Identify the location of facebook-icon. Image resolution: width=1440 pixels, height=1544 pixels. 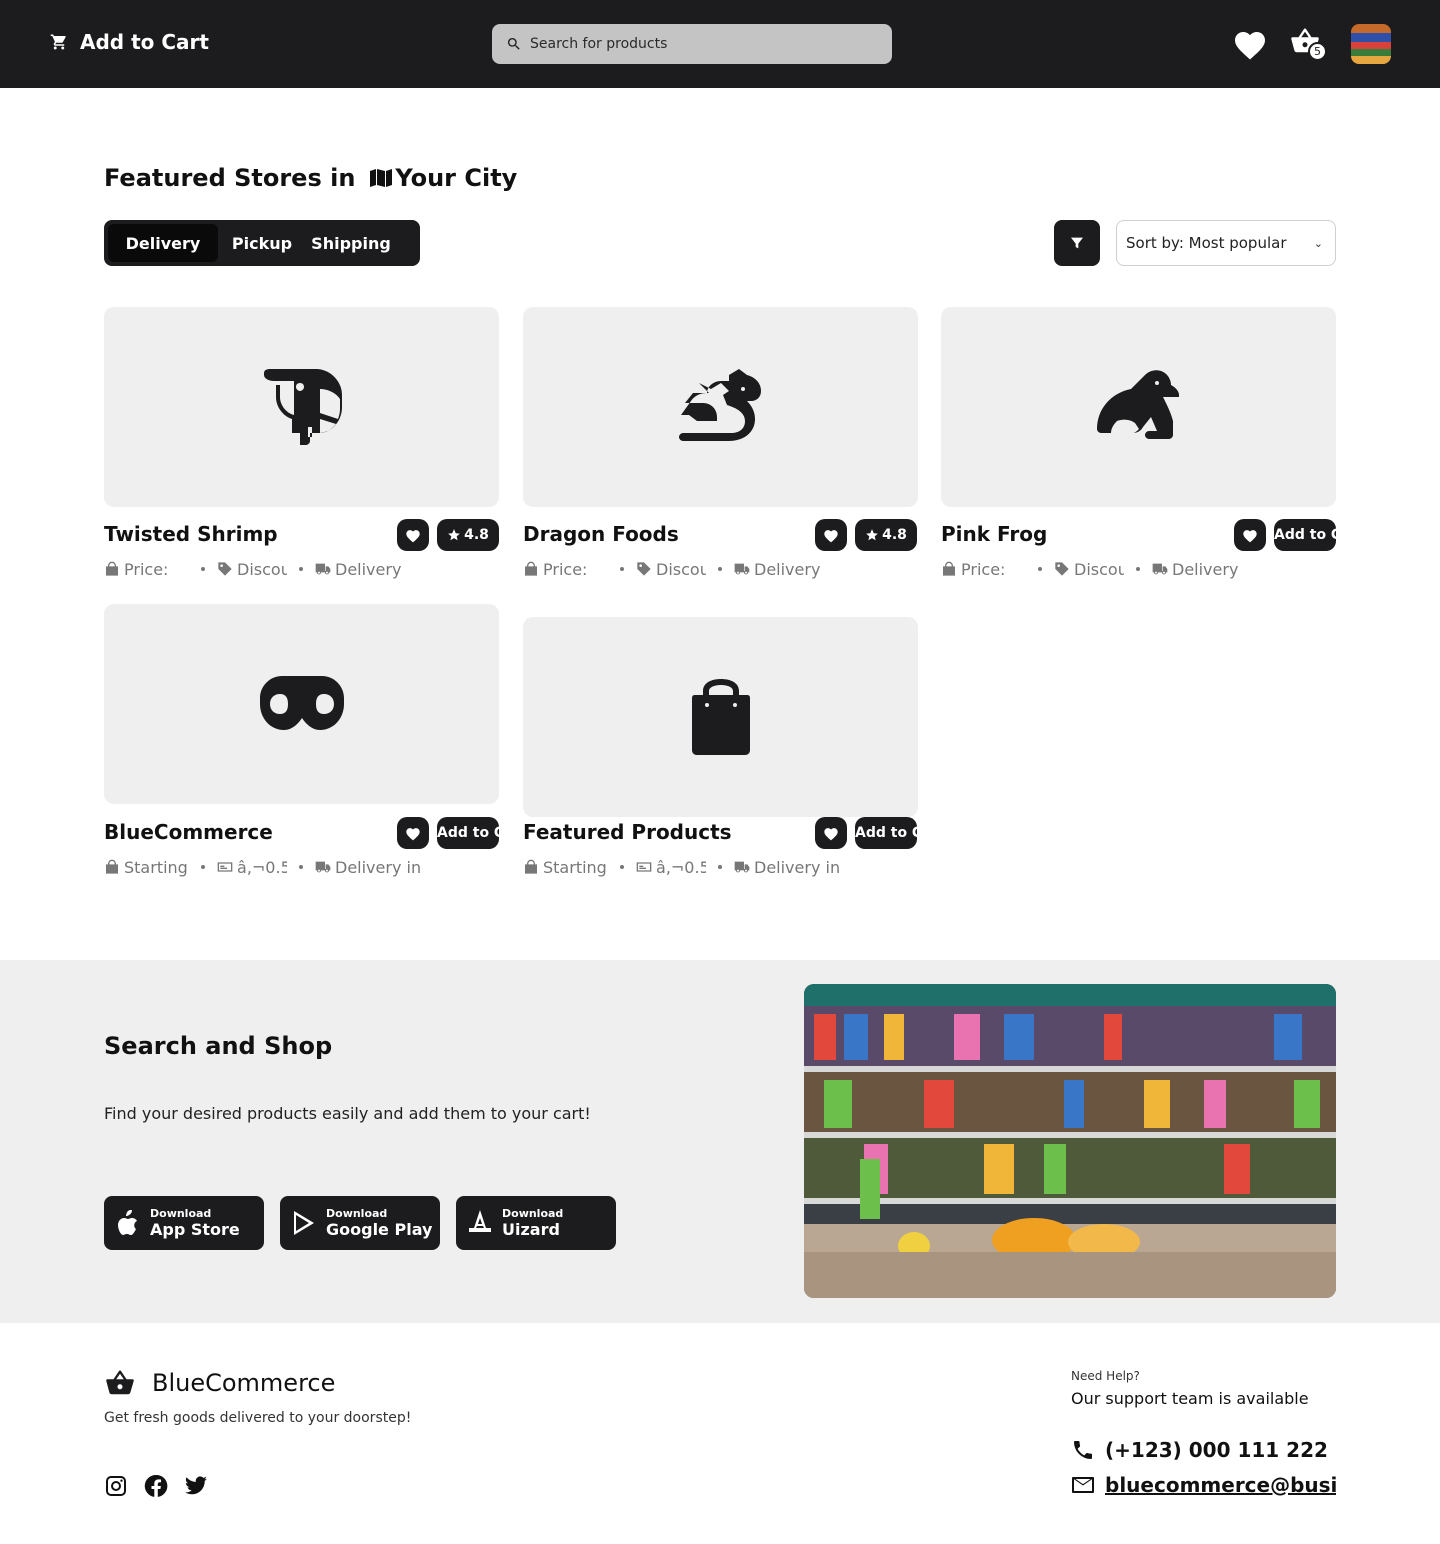
(156, 1486).